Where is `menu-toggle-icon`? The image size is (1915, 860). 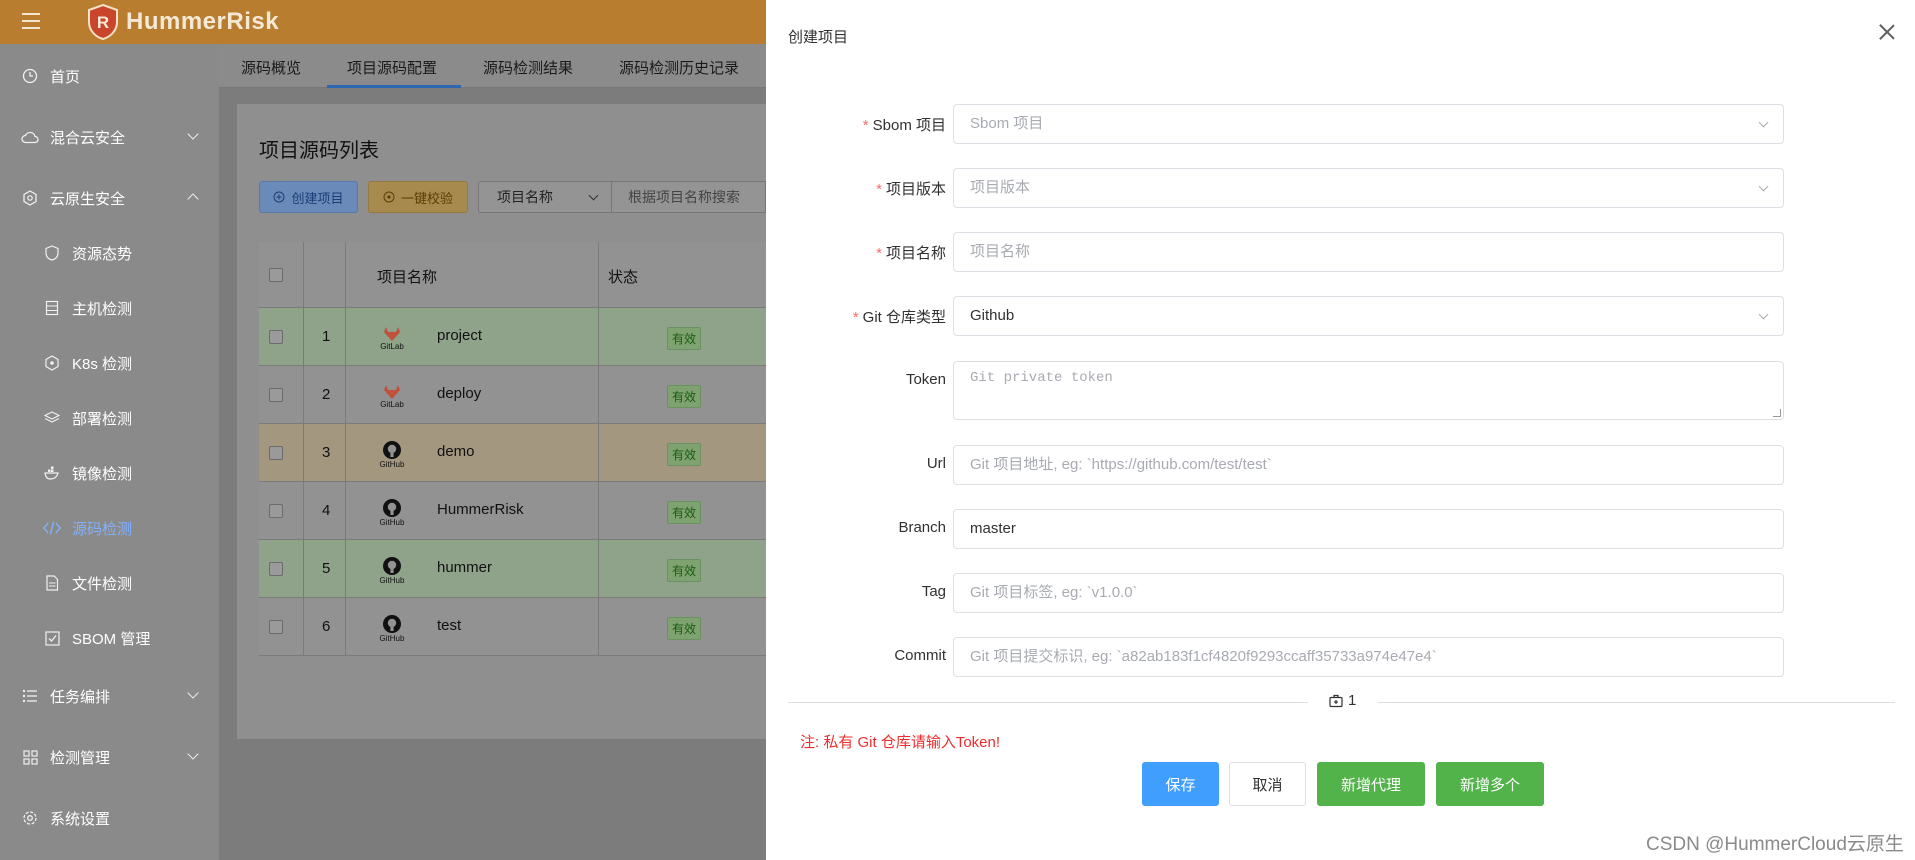
menu-toggle-icon is located at coordinates (31, 21).